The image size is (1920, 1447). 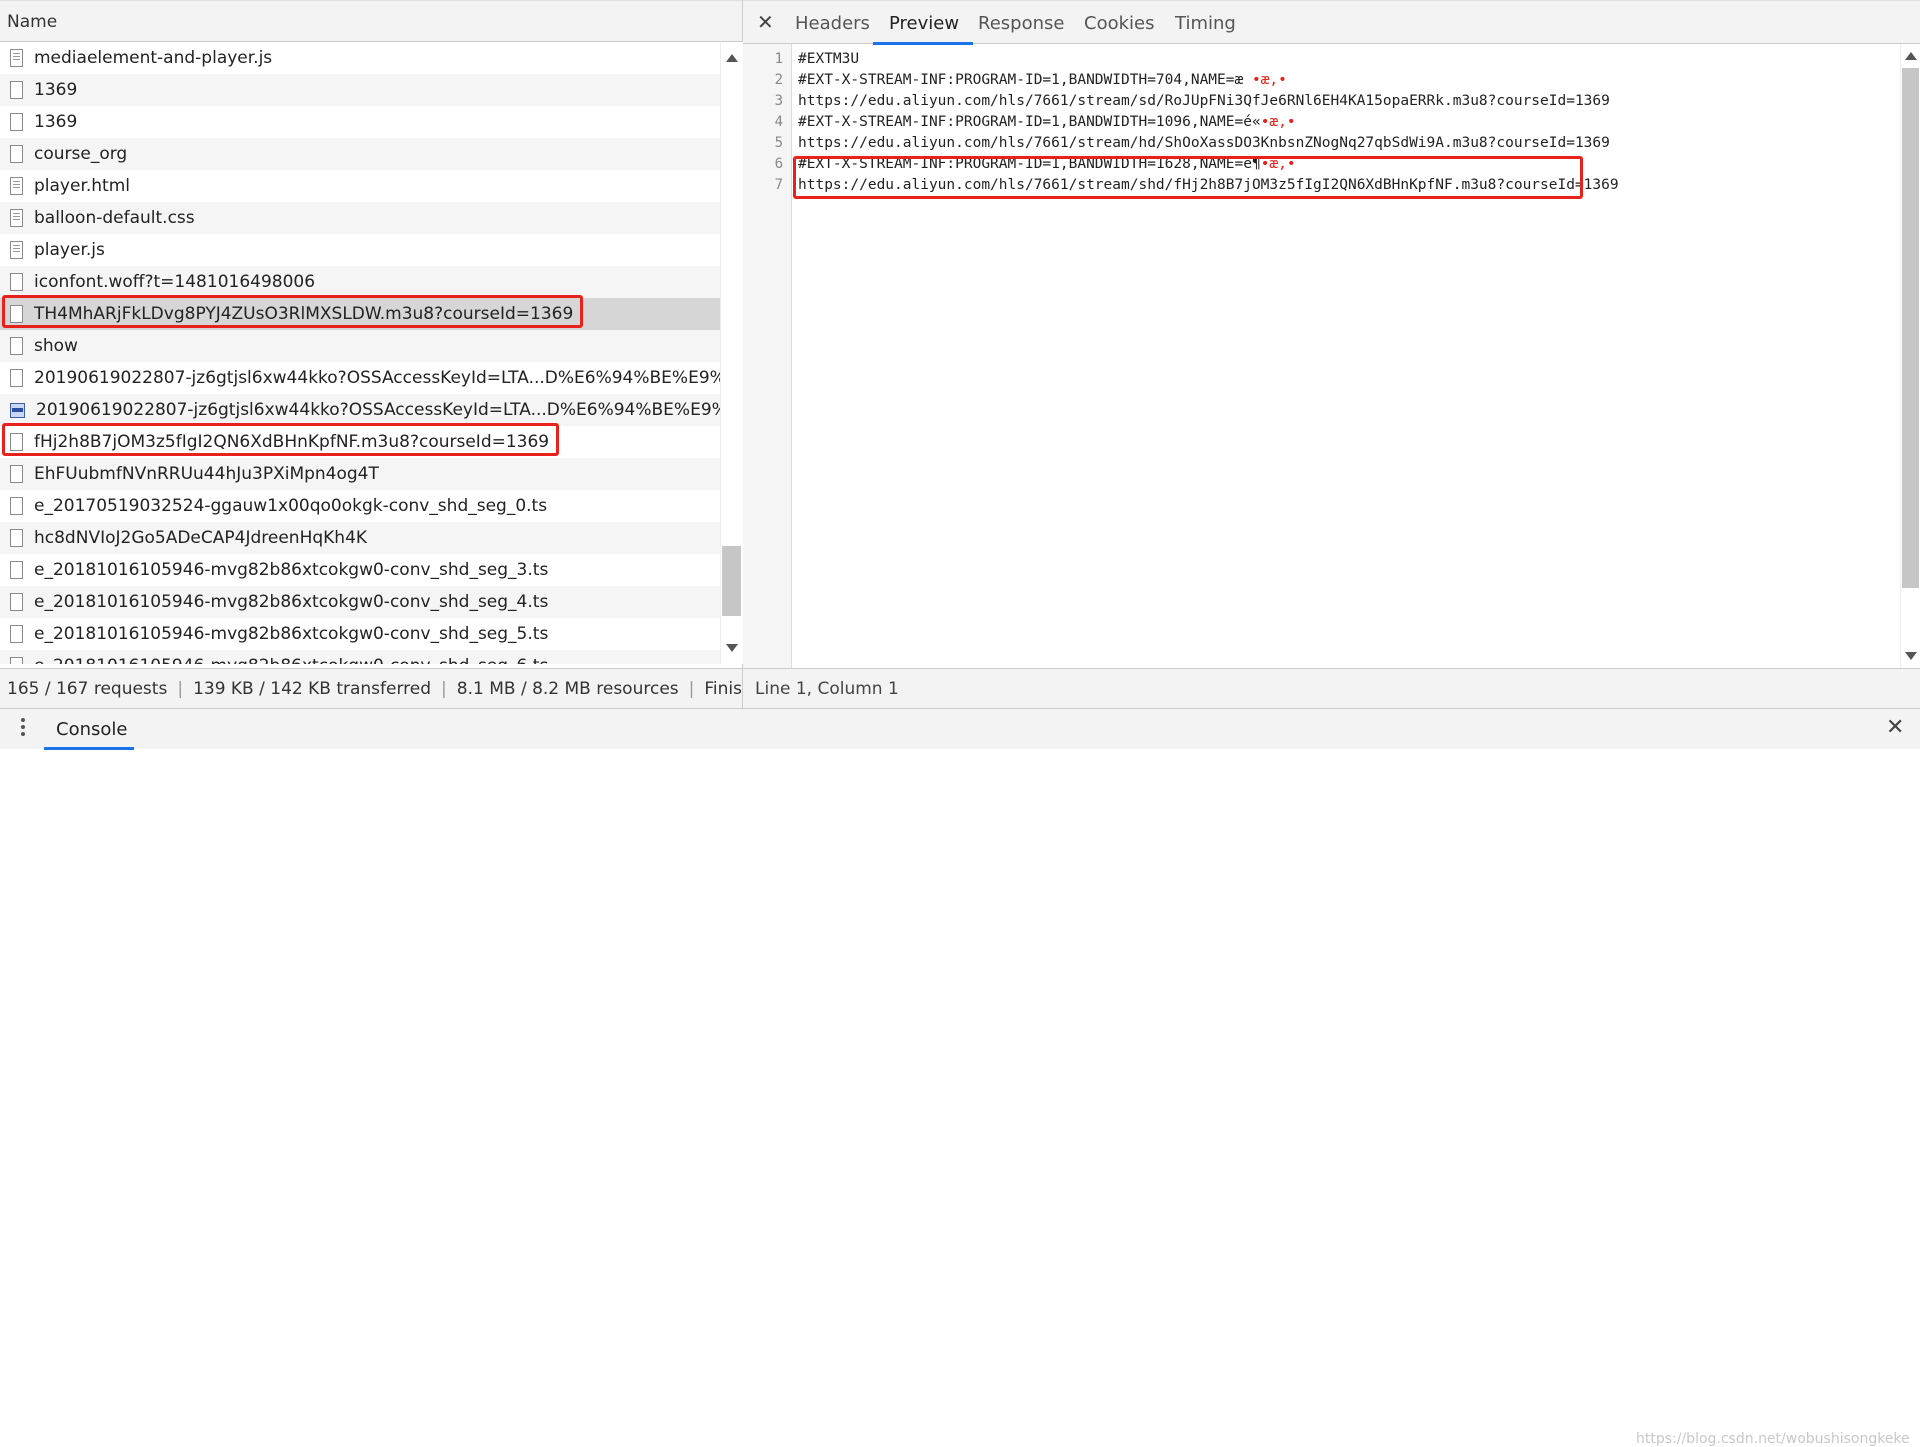 What do you see at coordinates (371, 21) in the screenshot?
I see `name-column-header: Name` at bounding box center [371, 21].